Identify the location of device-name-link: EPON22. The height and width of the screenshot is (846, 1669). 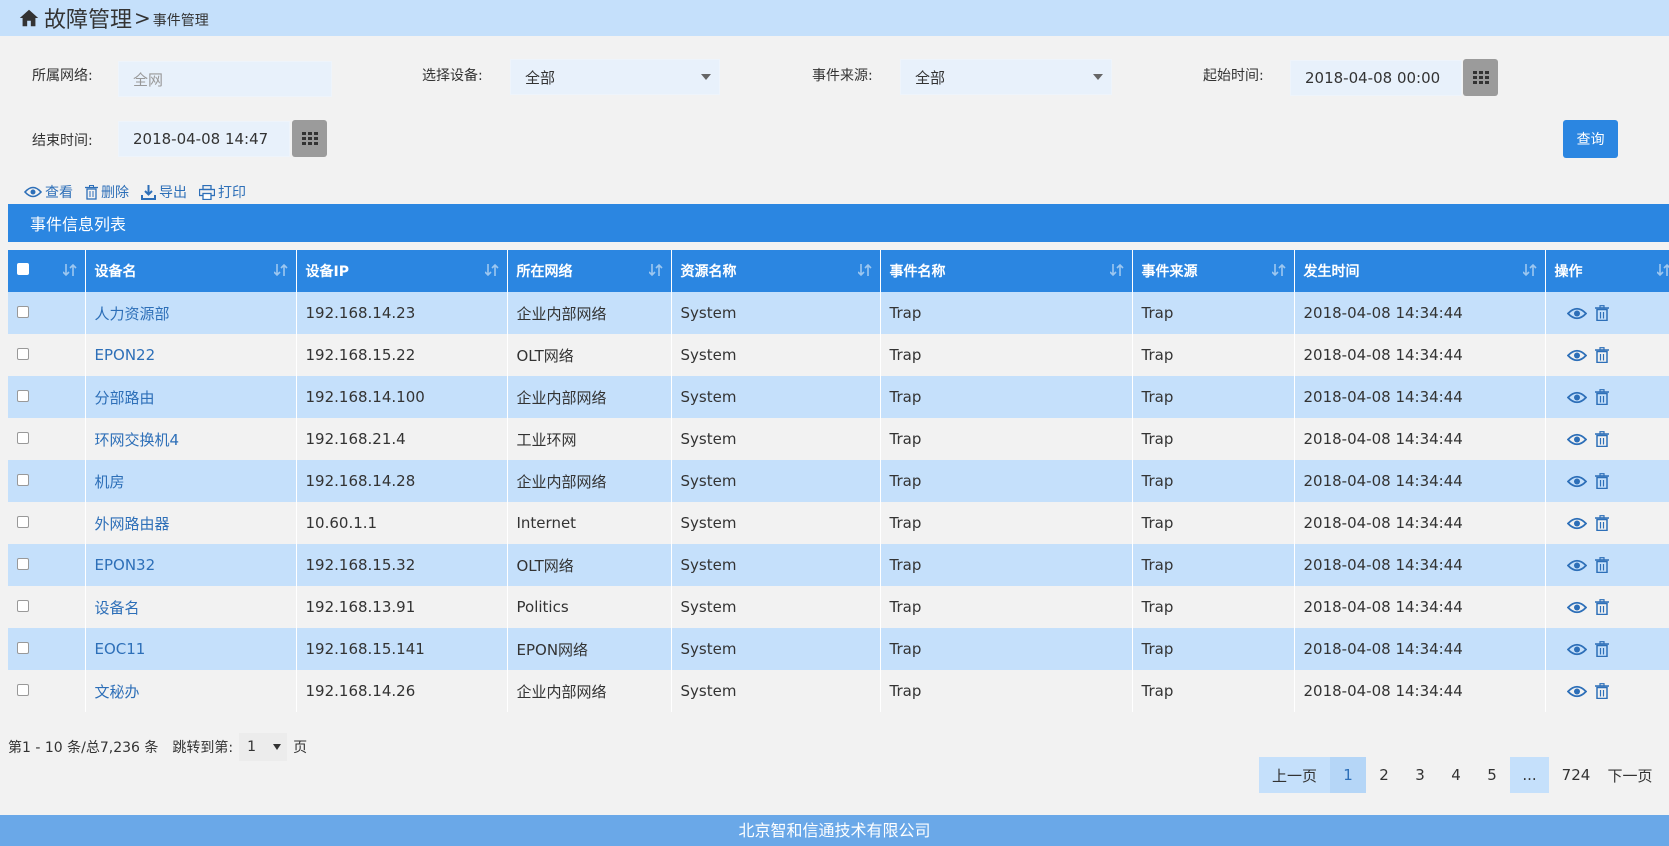
(191, 355).